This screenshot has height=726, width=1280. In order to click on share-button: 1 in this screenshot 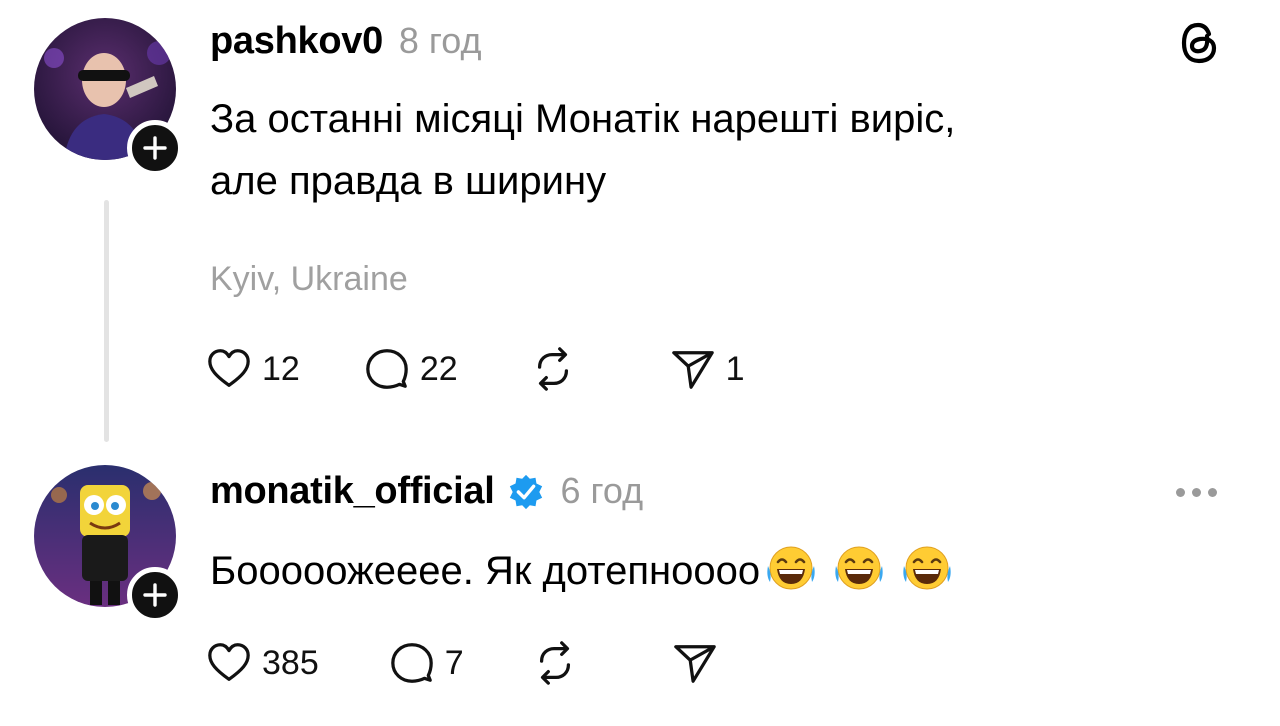, I will do `click(707, 369)`.